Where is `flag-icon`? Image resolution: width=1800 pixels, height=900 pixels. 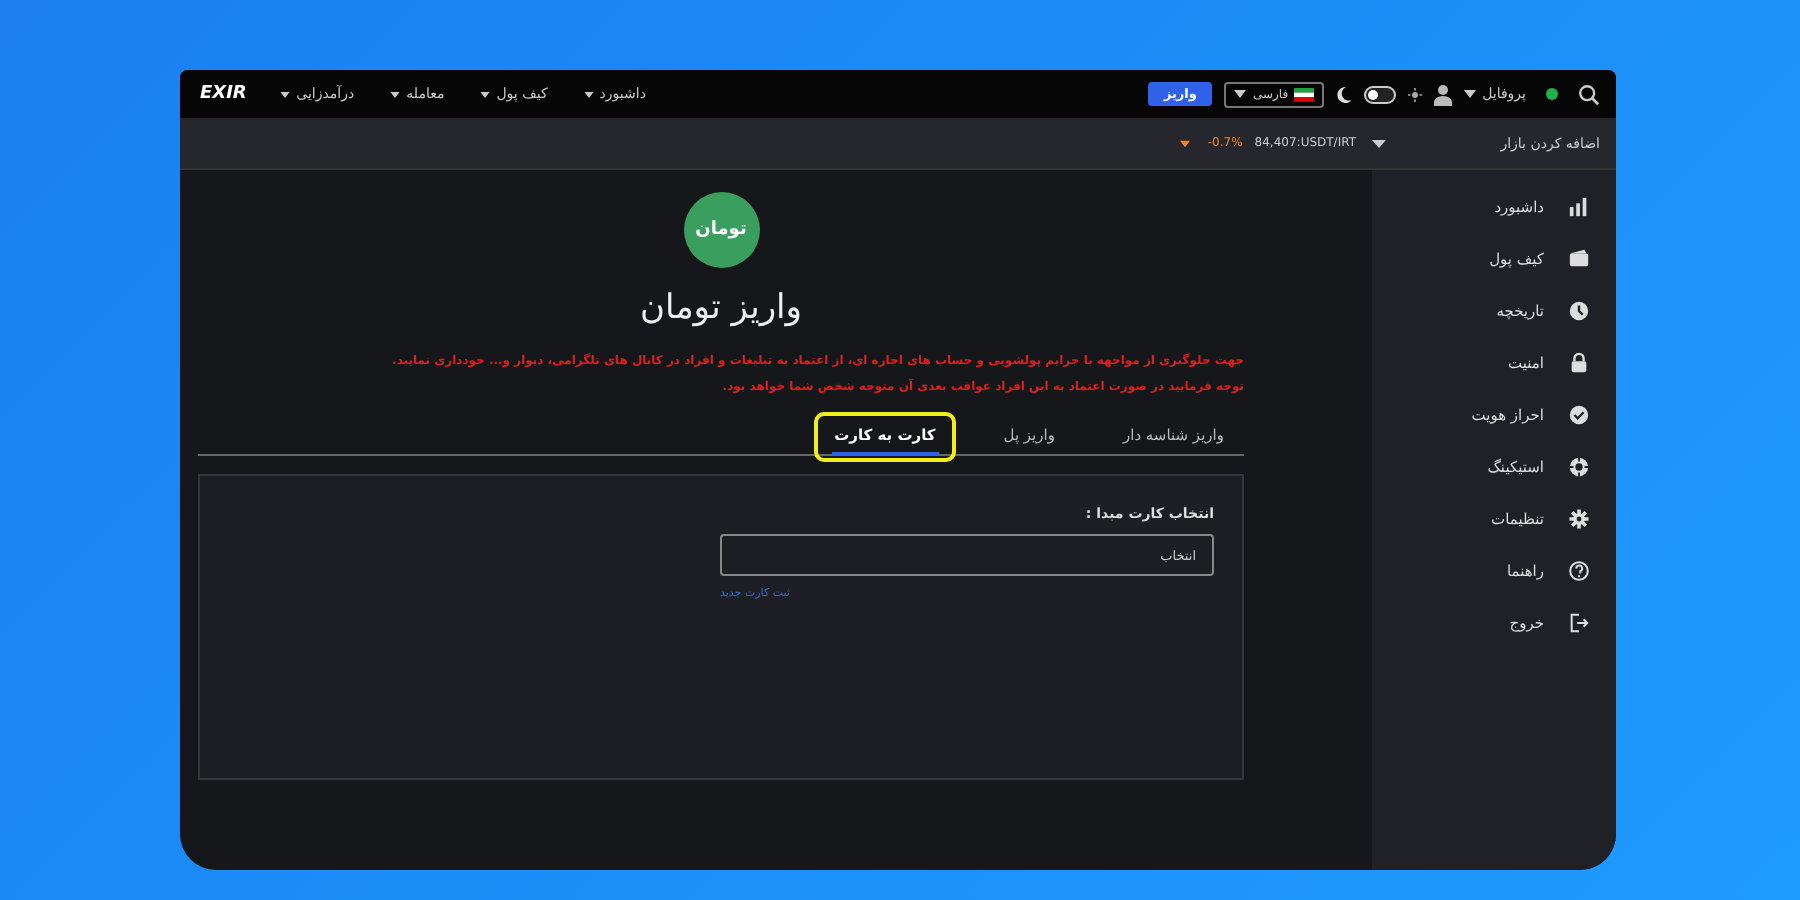
flag-icon is located at coordinates (1304, 94).